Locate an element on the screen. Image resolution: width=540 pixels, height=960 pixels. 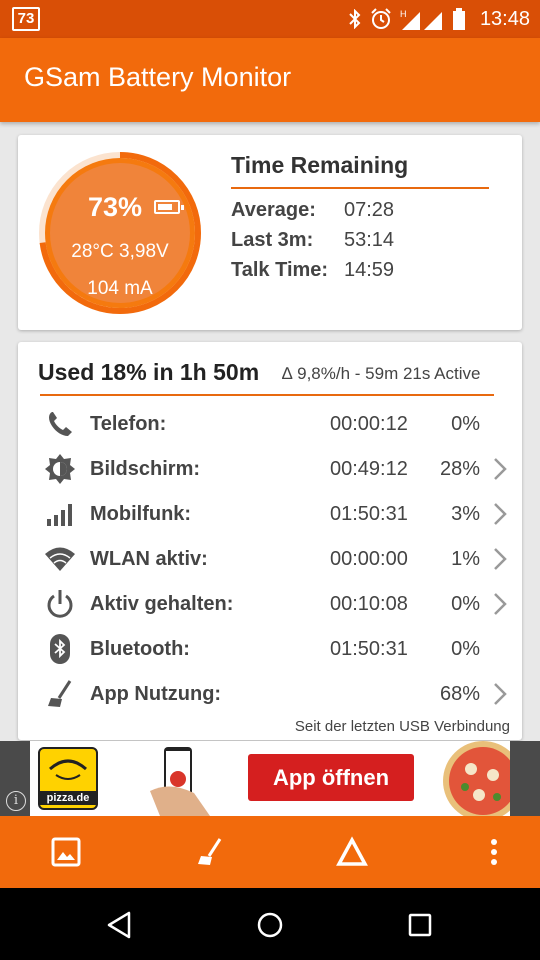
status-icons: H 13:48 is located at coordinates (439, 19).